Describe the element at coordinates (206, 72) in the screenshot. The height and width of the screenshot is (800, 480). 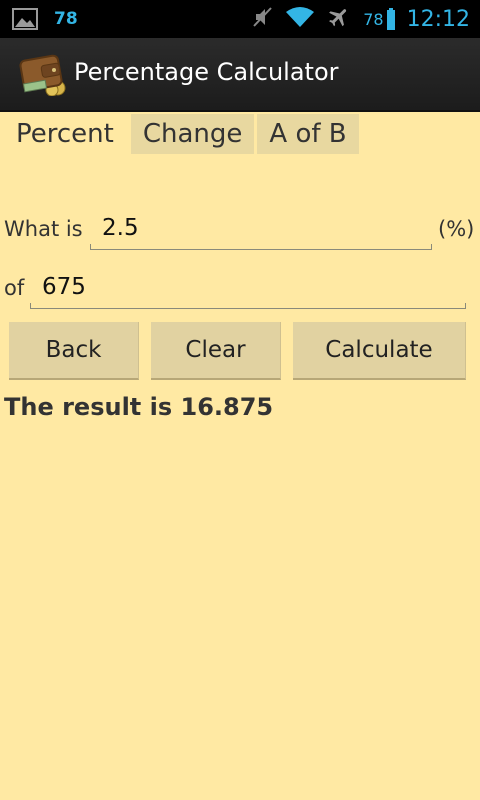
I see `app-title: Percentage Calculator` at that location.